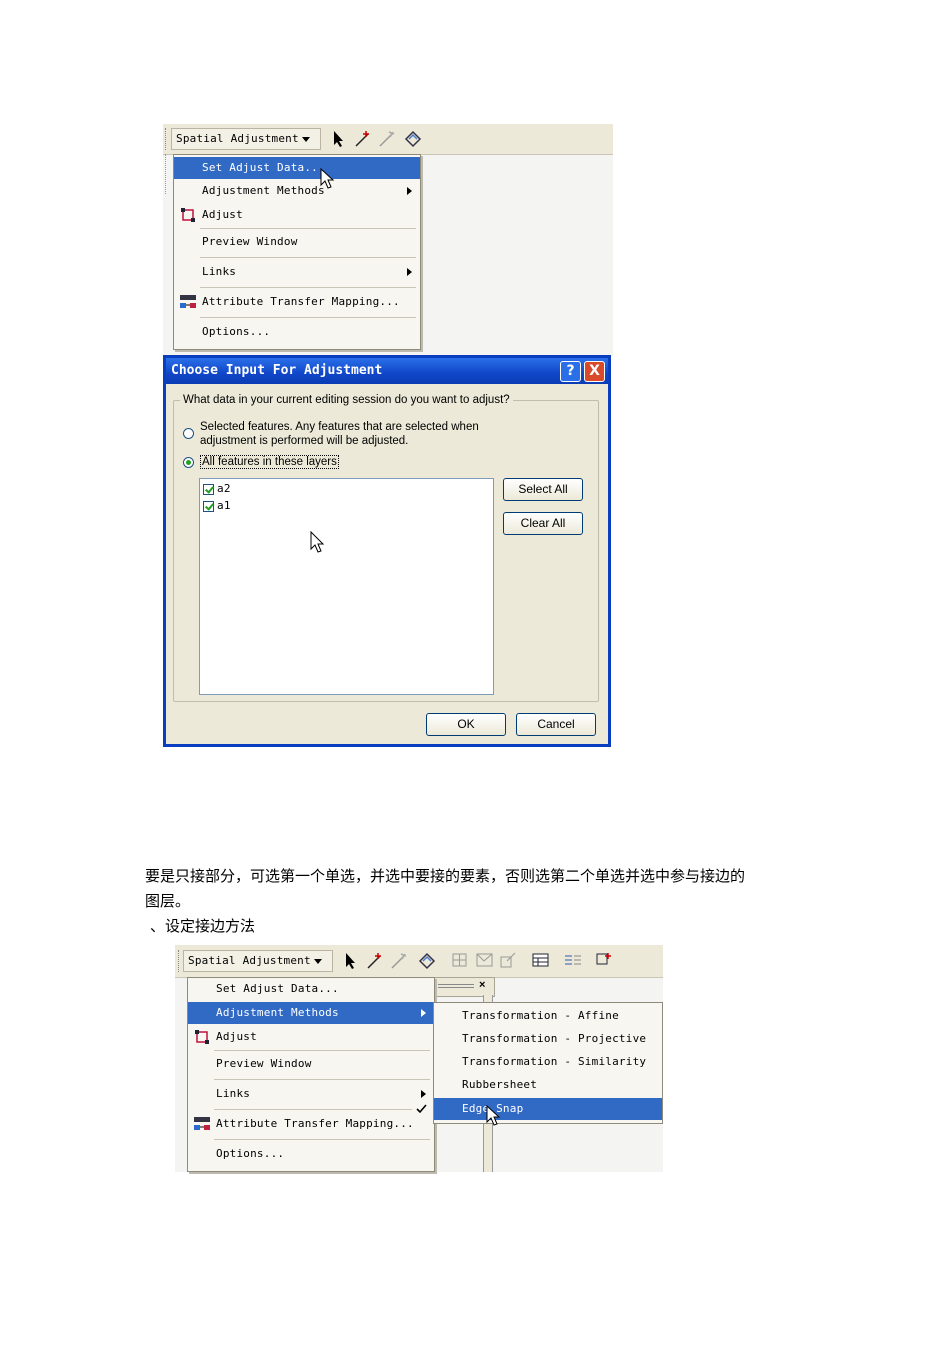 This screenshot has height=1345, width=950. I want to click on close-button: X, so click(594, 371).